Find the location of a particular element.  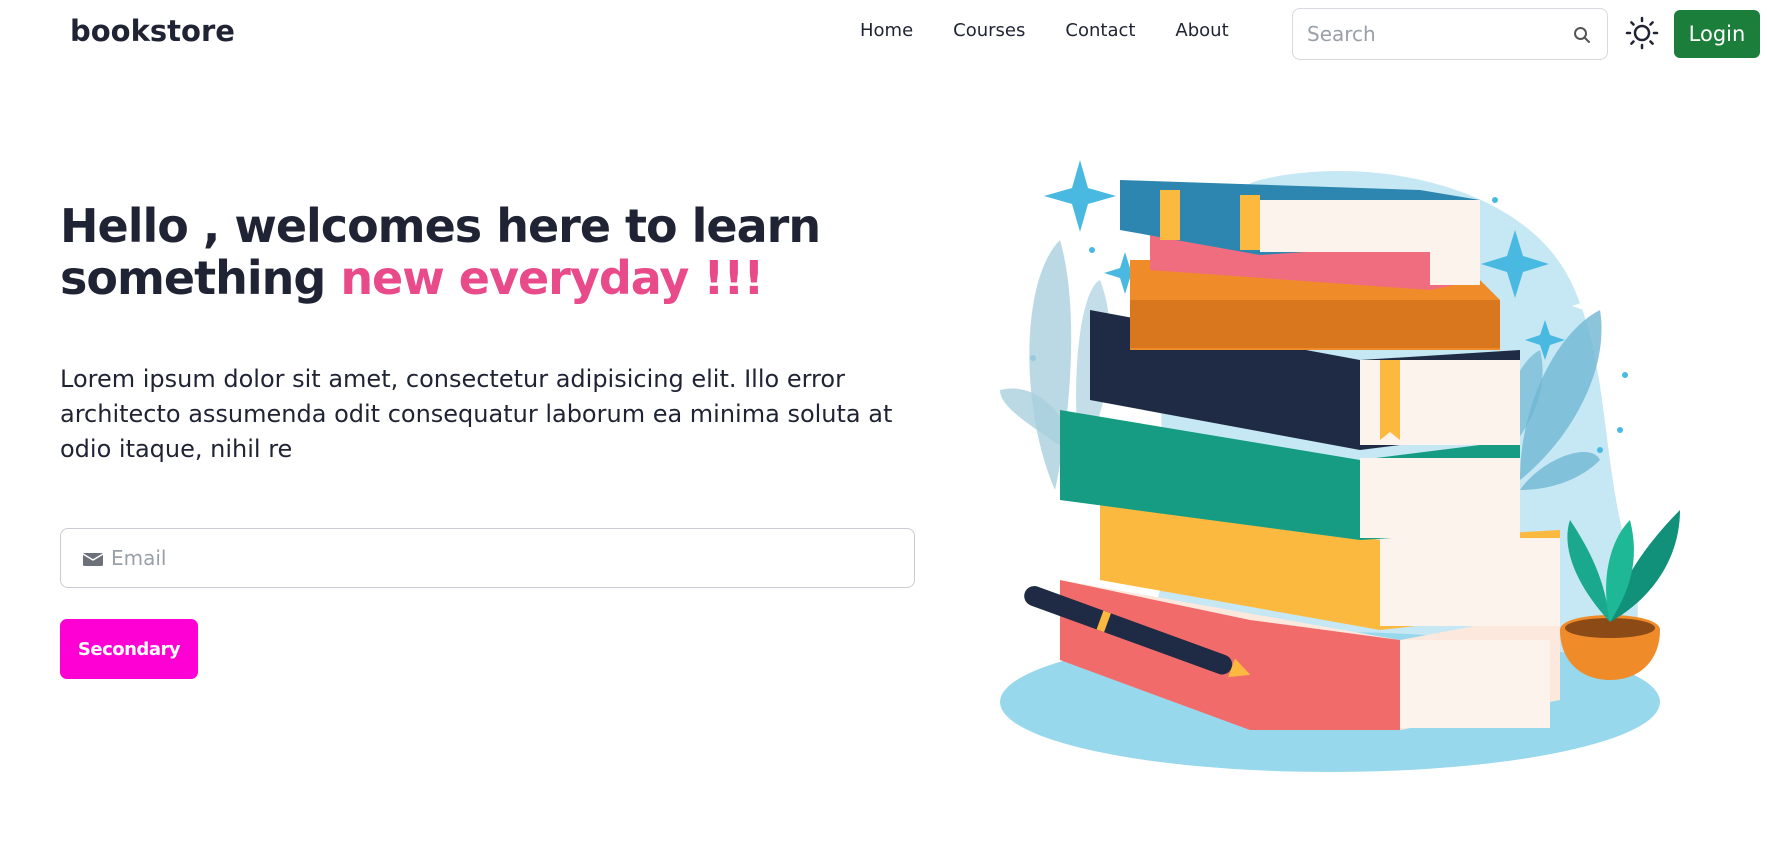

search-box is located at coordinates (1450, 34).